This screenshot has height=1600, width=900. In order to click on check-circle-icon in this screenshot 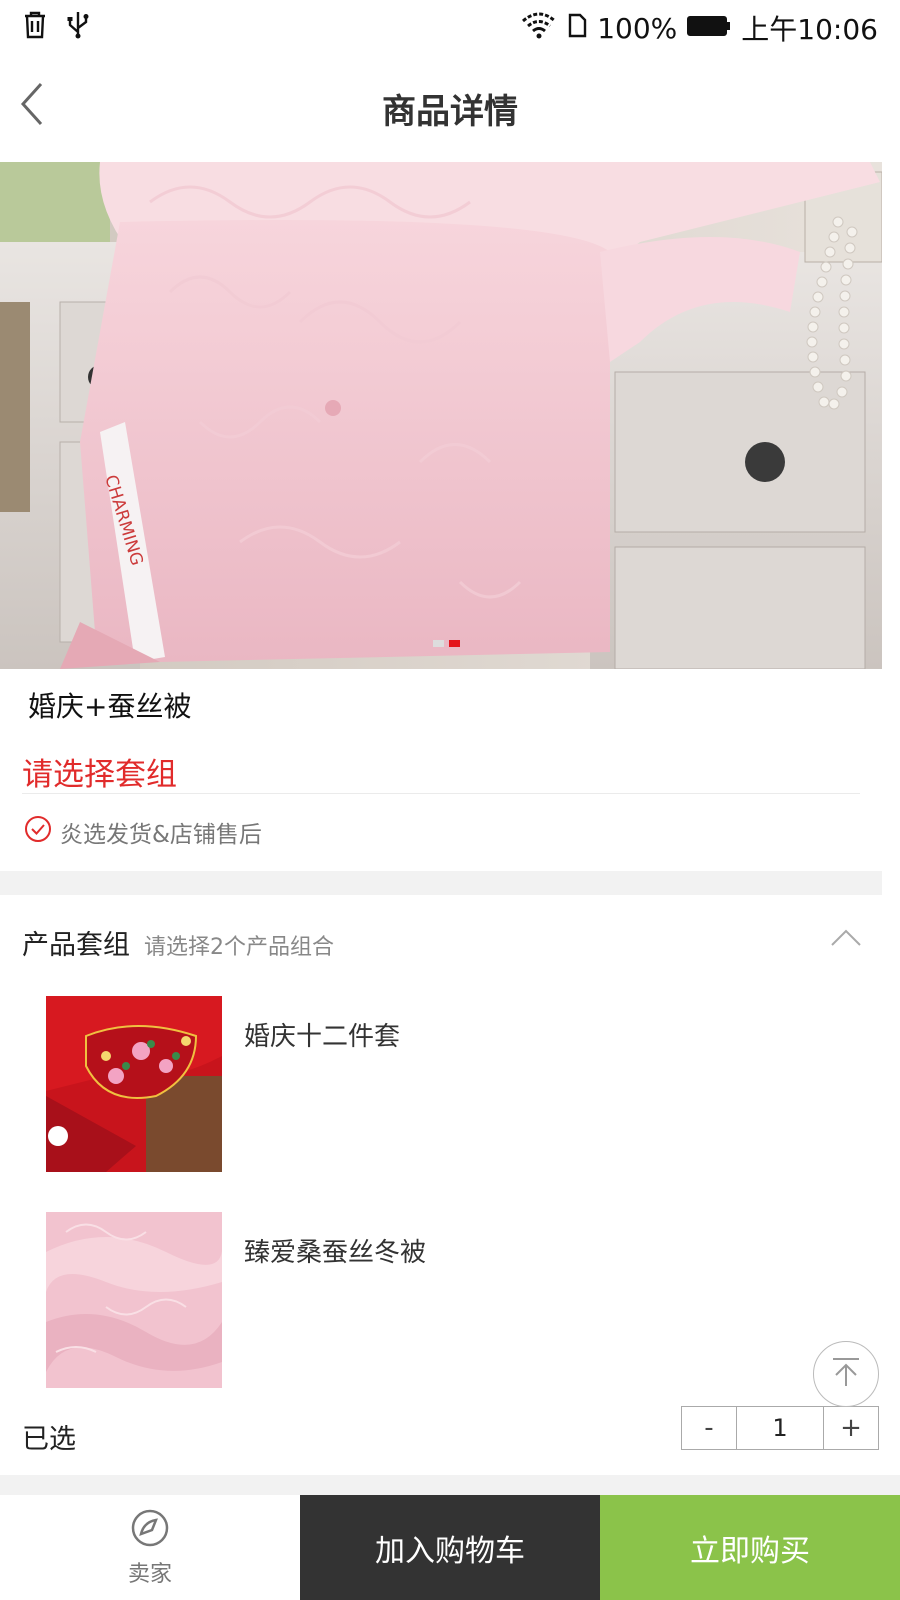, I will do `click(38, 832)`.